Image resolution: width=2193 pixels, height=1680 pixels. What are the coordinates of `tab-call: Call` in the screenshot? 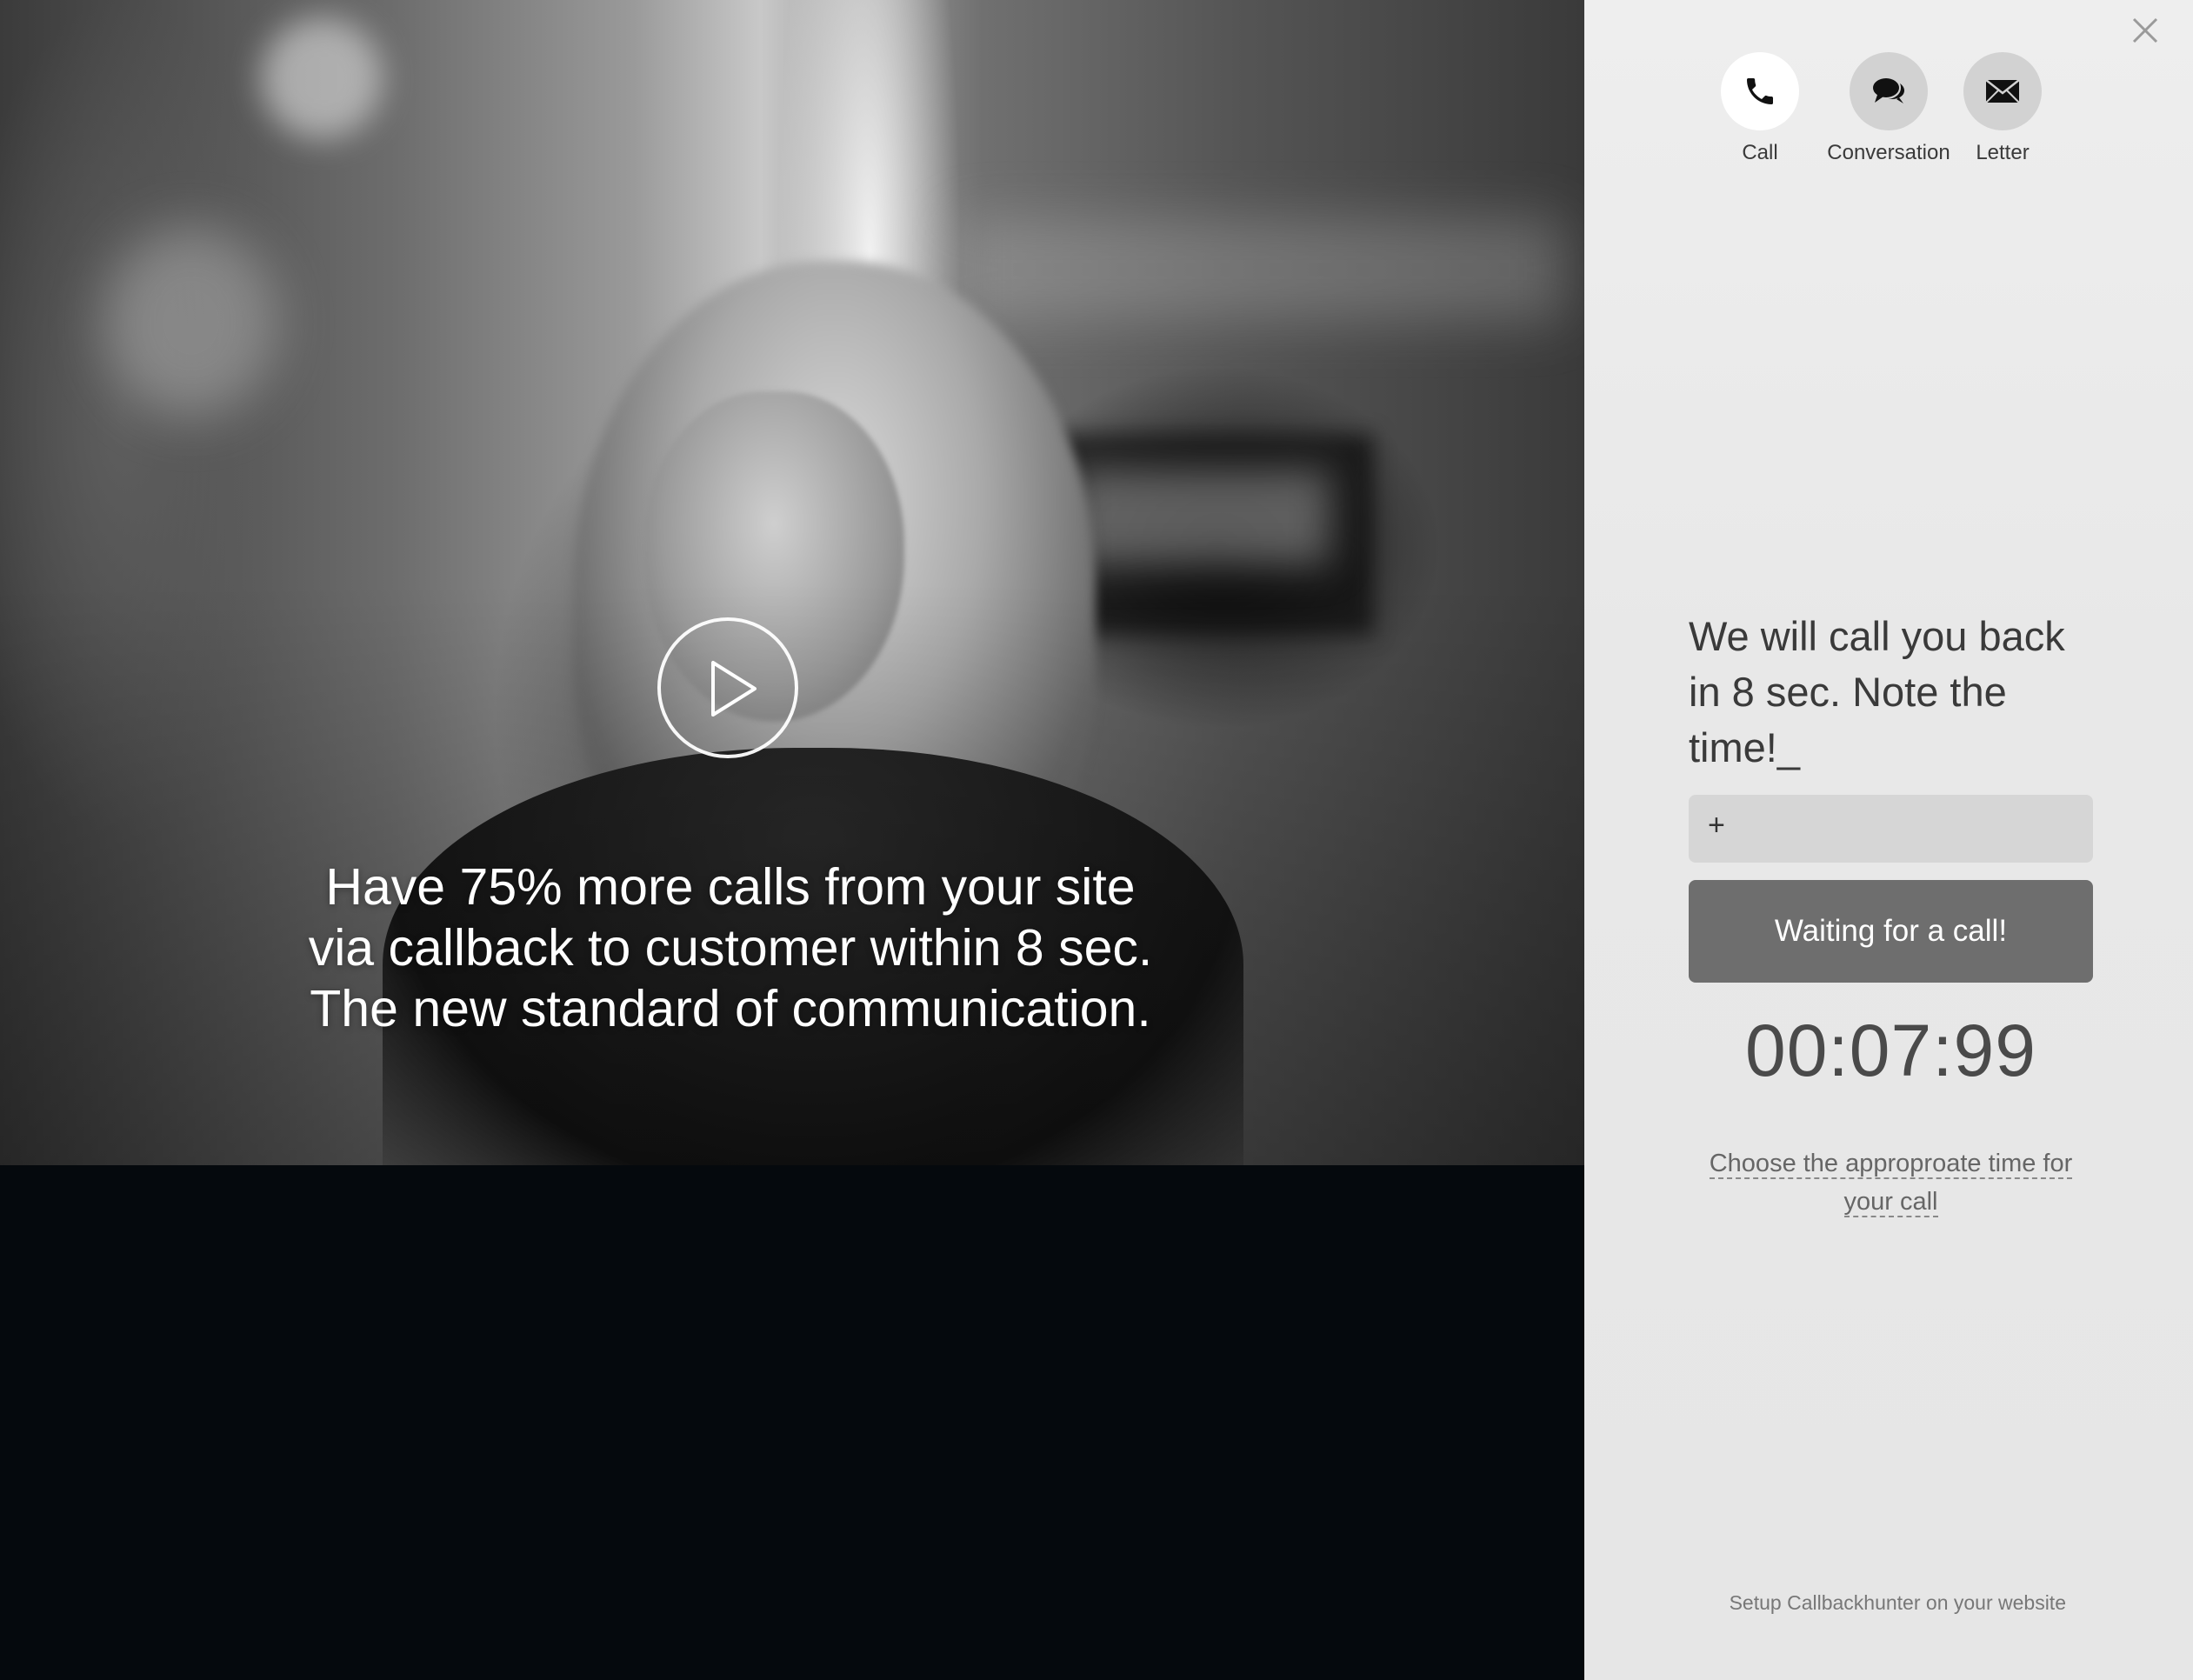 It's located at (1760, 108).